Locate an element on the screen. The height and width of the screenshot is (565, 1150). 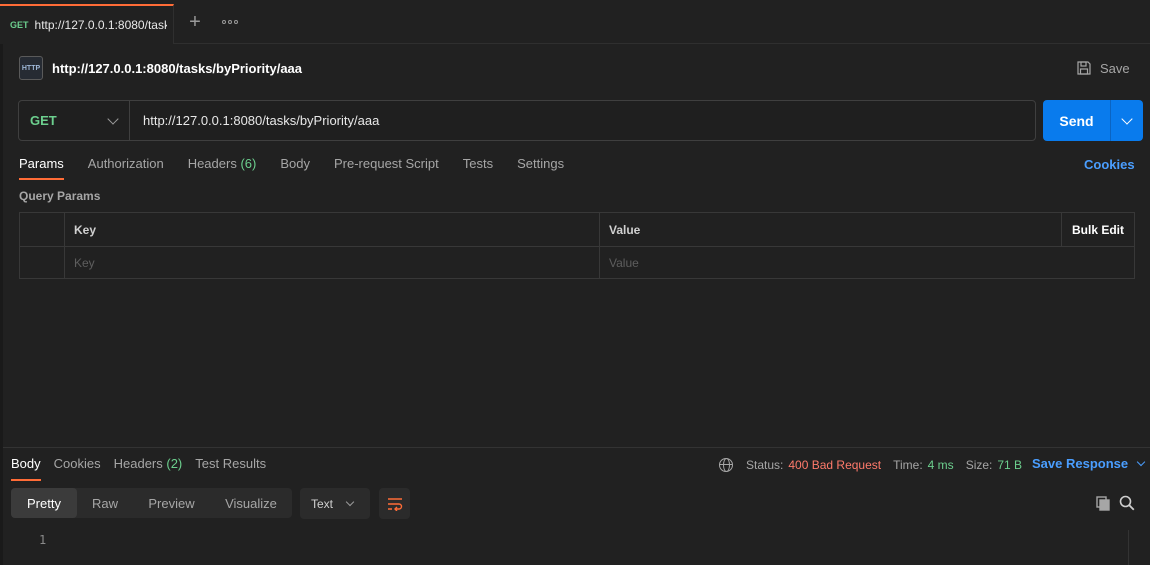
tab-headers: Headers (6) is located at coordinates (222, 167).